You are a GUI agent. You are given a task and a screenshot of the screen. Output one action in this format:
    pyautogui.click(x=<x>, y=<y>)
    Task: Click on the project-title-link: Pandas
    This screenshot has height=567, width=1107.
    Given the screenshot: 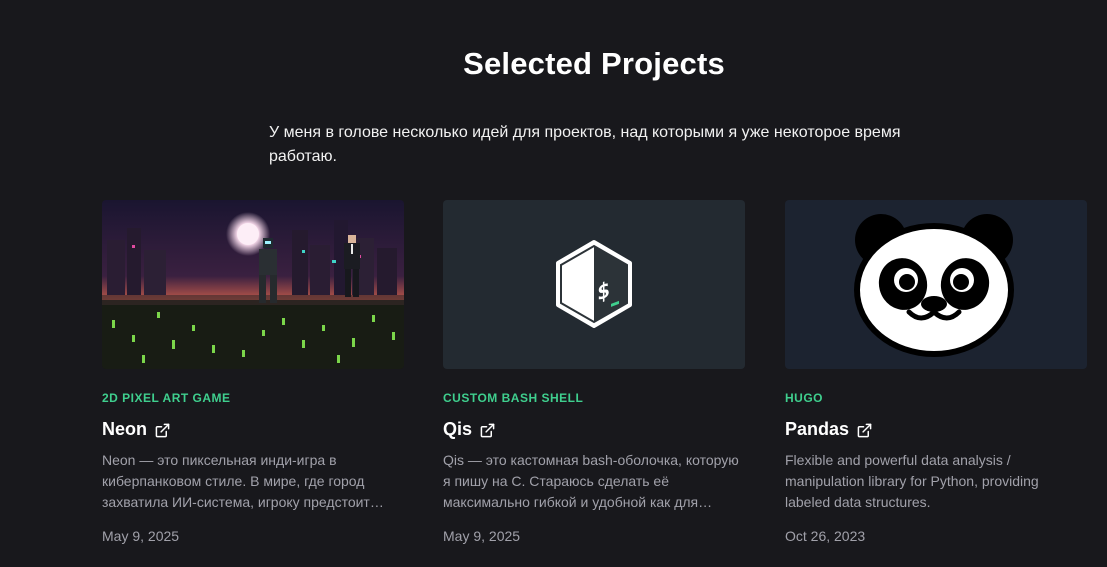 What is the action you would take?
    pyautogui.click(x=817, y=429)
    